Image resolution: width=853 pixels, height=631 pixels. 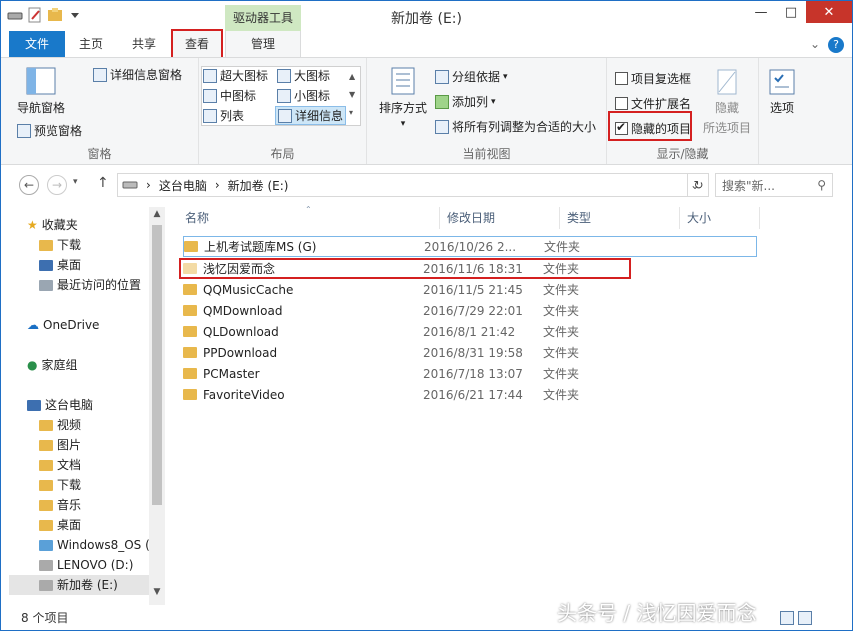 What do you see at coordinates (787, 617) in the screenshot?
I see `details-view-icon` at bounding box center [787, 617].